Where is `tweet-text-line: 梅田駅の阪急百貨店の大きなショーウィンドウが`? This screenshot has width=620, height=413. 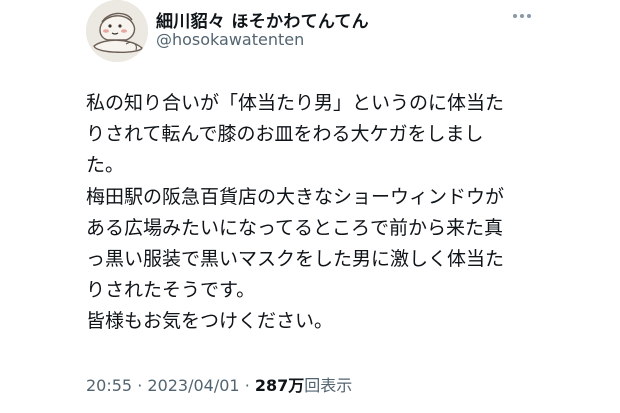 tweet-text-line: 梅田駅の阪急百貨店の大きなショーウィンドウが is located at coordinates (295, 196).